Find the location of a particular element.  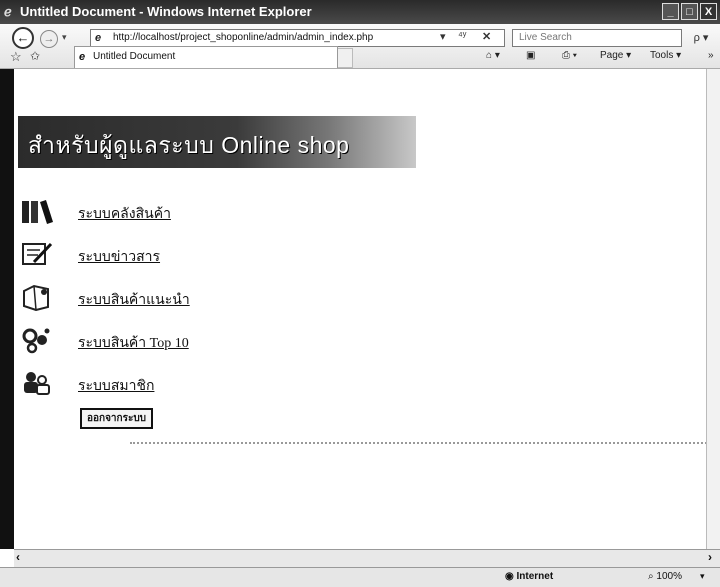

scroll-left-icon: ‹ is located at coordinates (18, 557).